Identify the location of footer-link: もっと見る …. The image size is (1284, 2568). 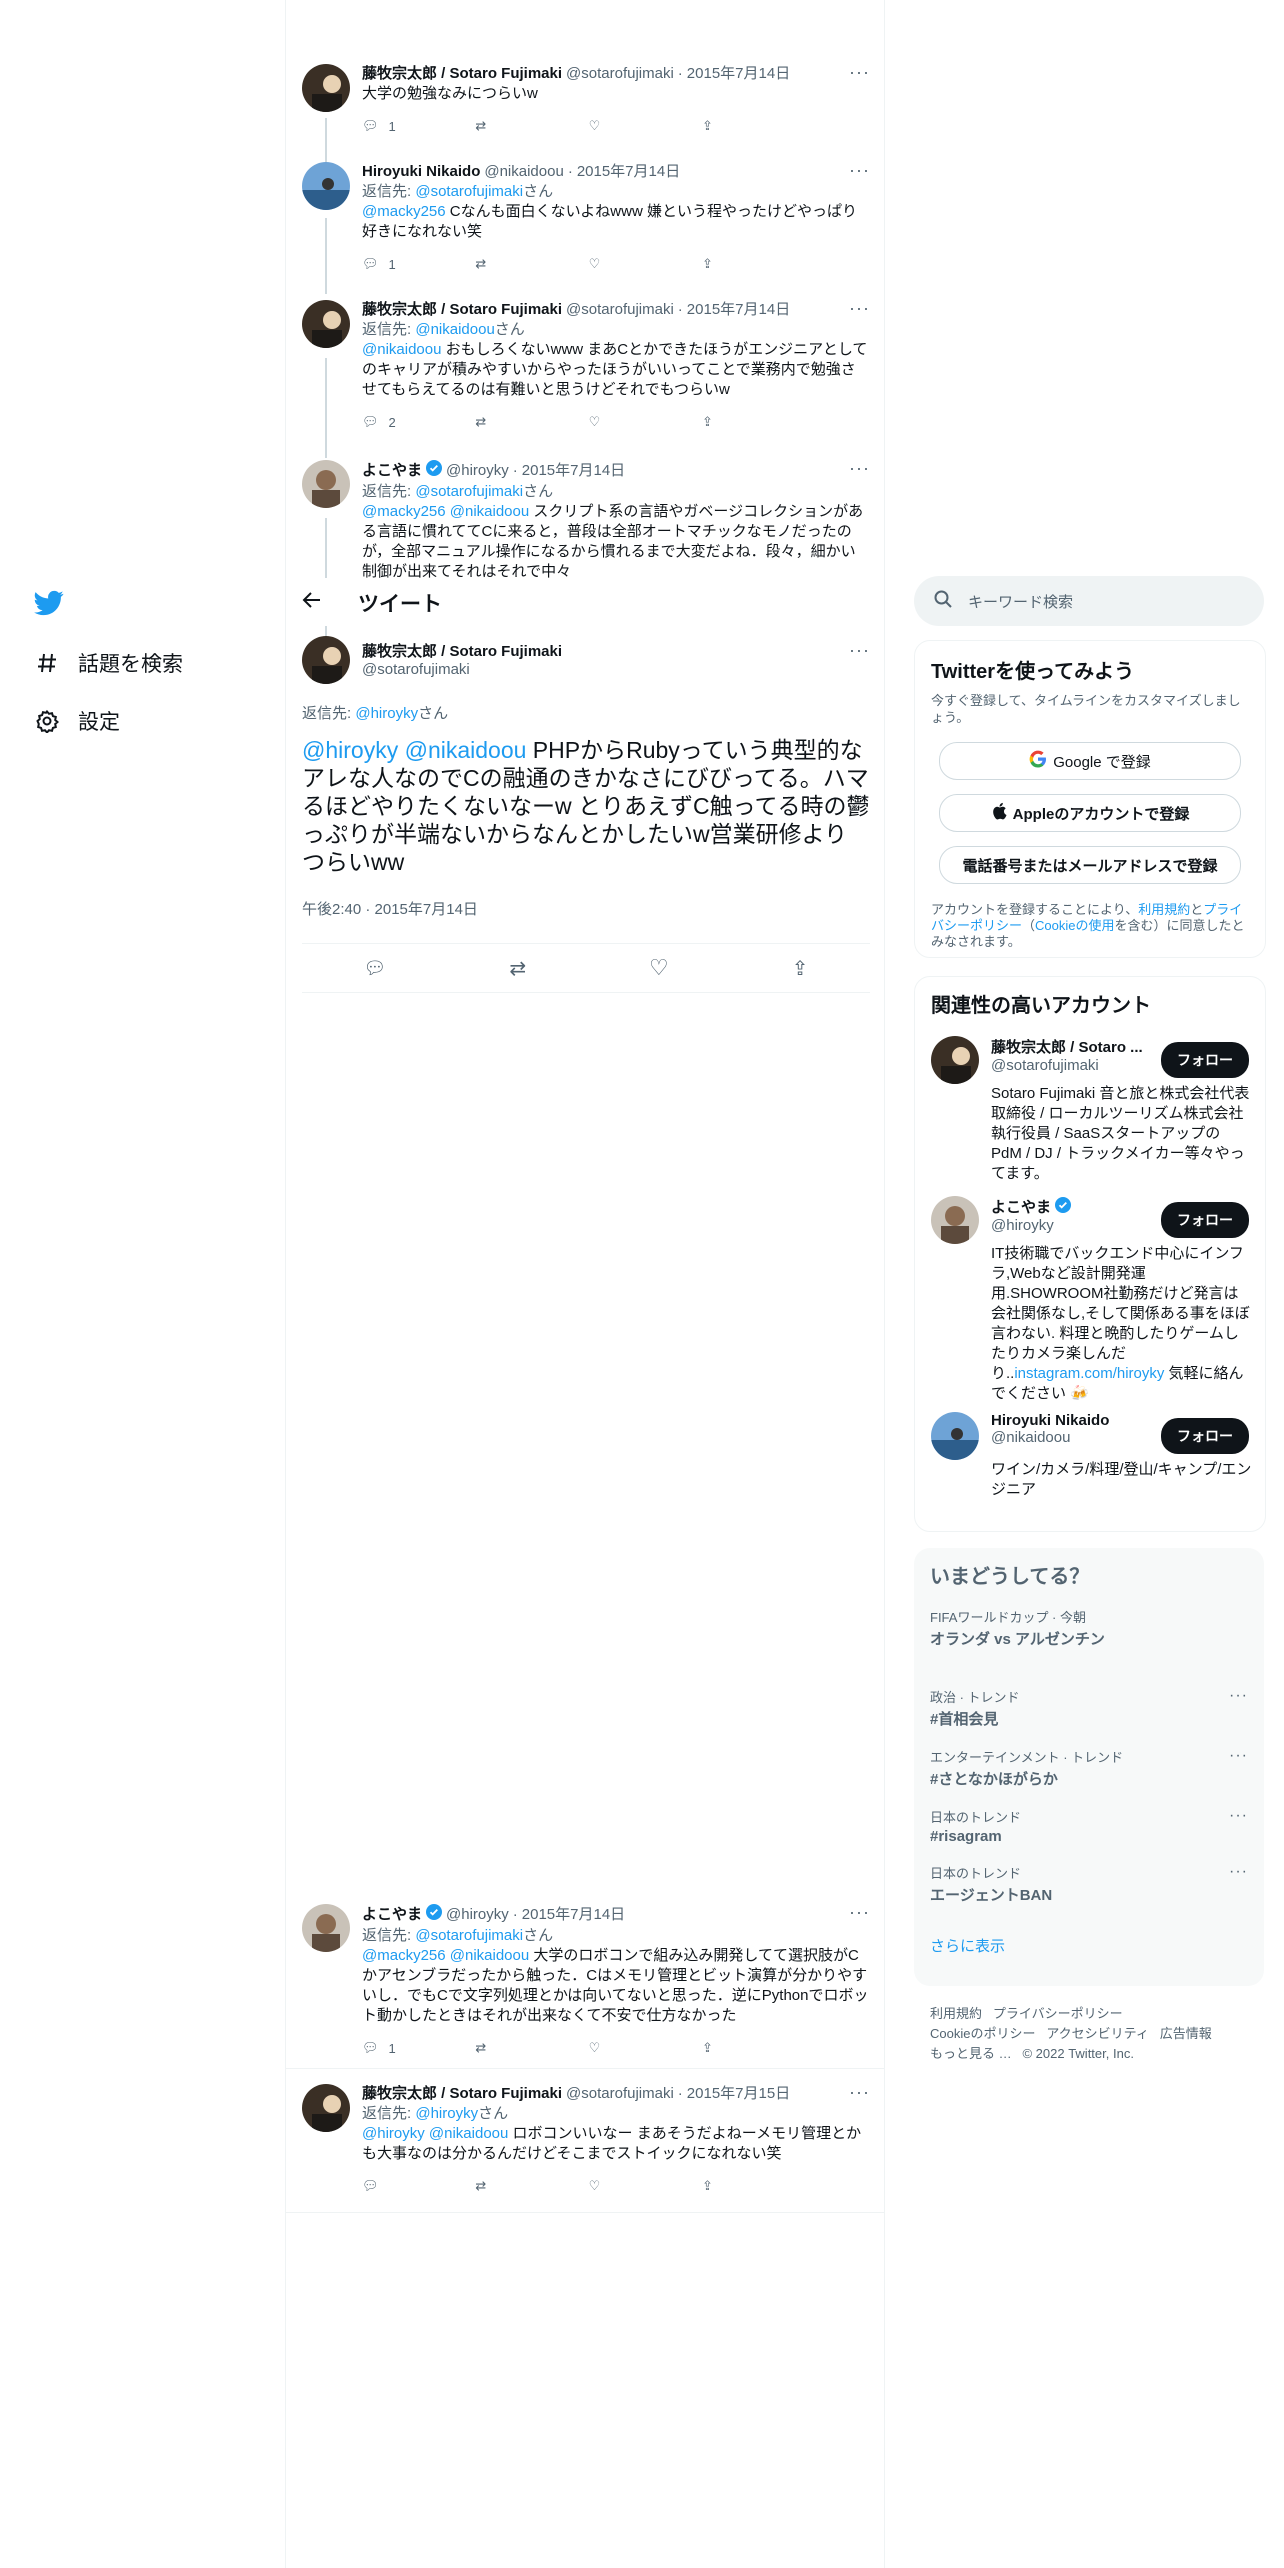
(971, 2053).